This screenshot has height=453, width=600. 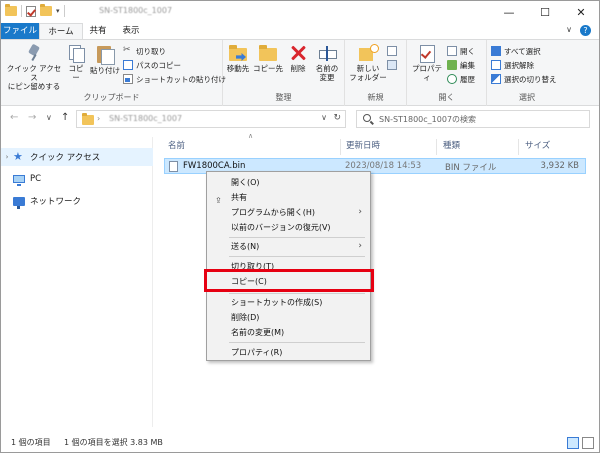 What do you see at coordinates (473, 119) in the screenshot?
I see `search-box: SN-ST1800c_1007の検索` at bounding box center [473, 119].